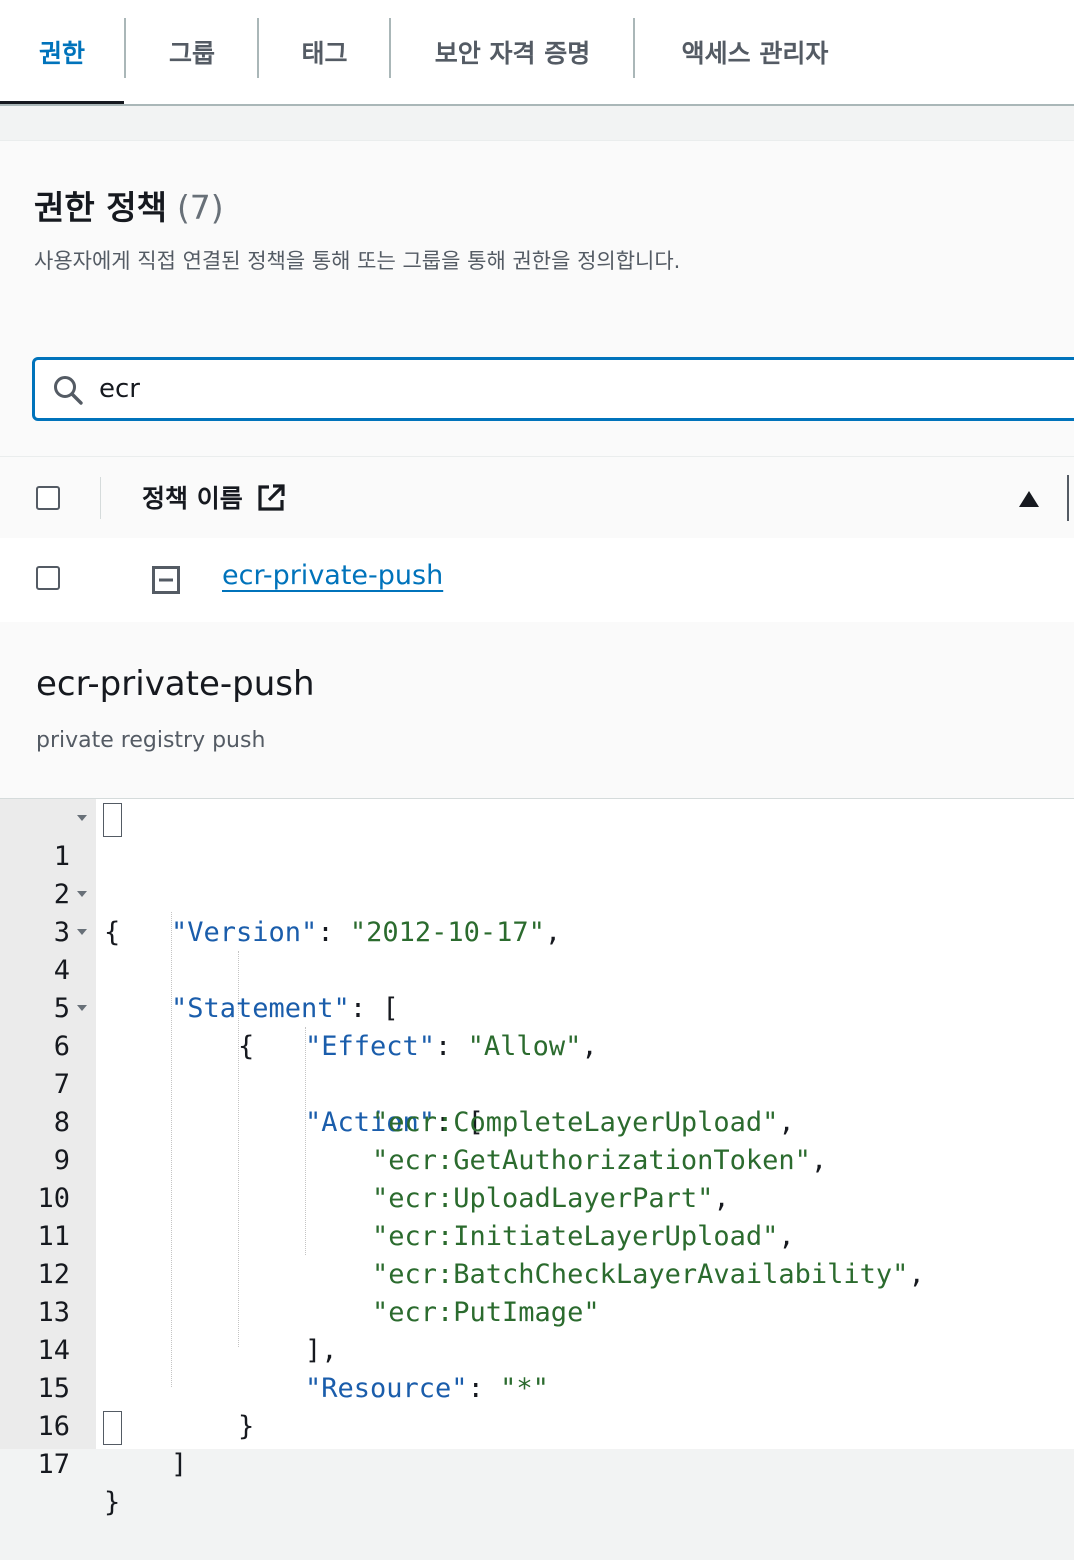 Image resolution: width=1074 pixels, height=1560 pixels. Describe the element at coordinates (175, 684) in the screenshot. I see `policy-detail-title: ecr-private-push` at that location.